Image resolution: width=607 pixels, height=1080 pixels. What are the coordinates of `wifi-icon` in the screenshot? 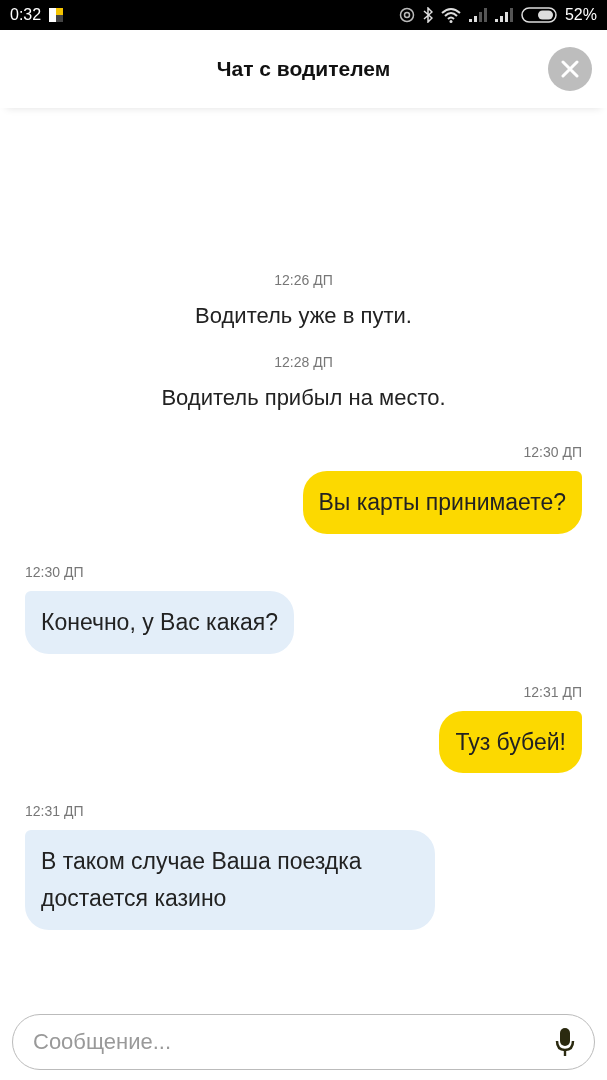 It's located at (450, 15).